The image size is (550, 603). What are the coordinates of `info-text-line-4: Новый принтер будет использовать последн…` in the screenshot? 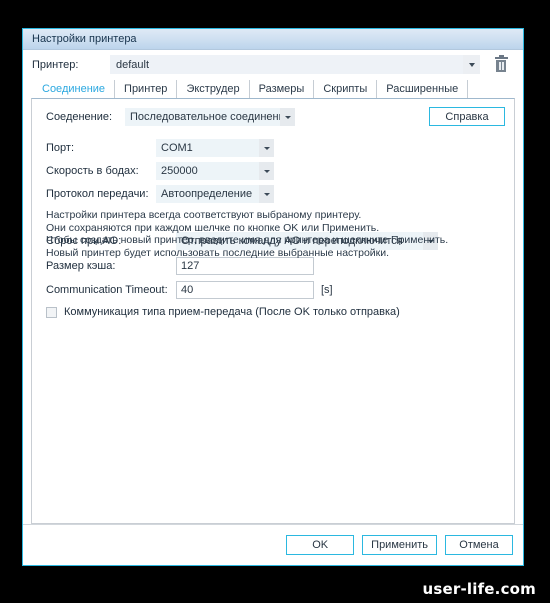 It's located at (218, 252).